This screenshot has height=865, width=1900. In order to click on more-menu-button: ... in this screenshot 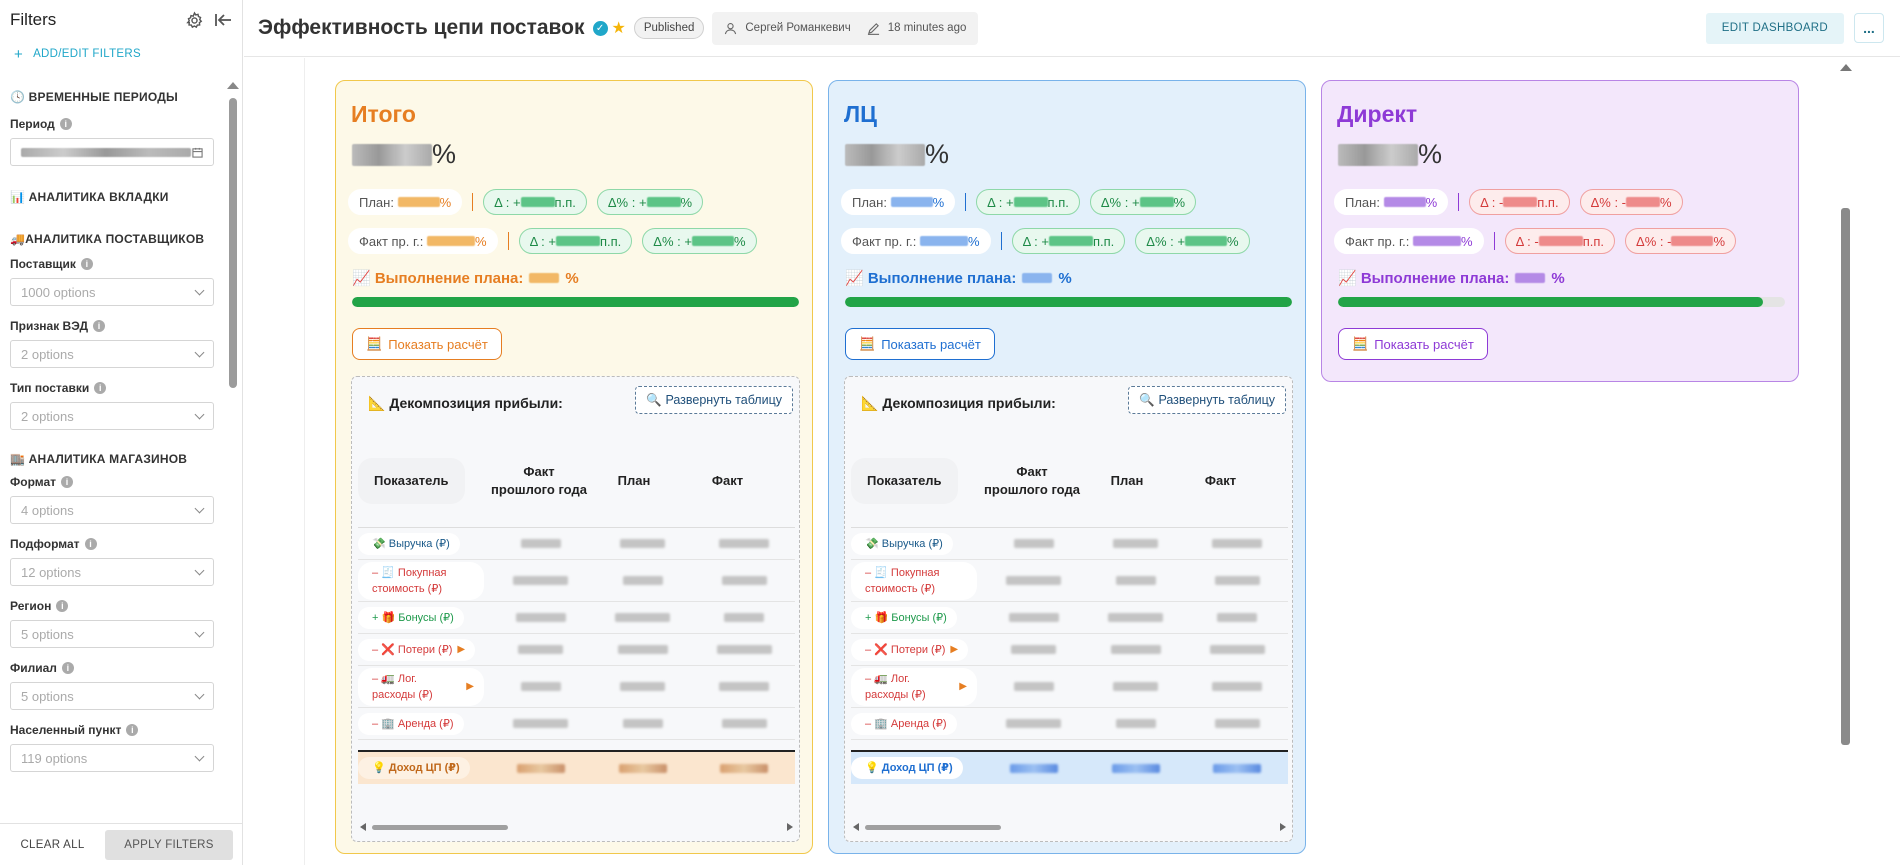, I will do `click(1869, 28)`.